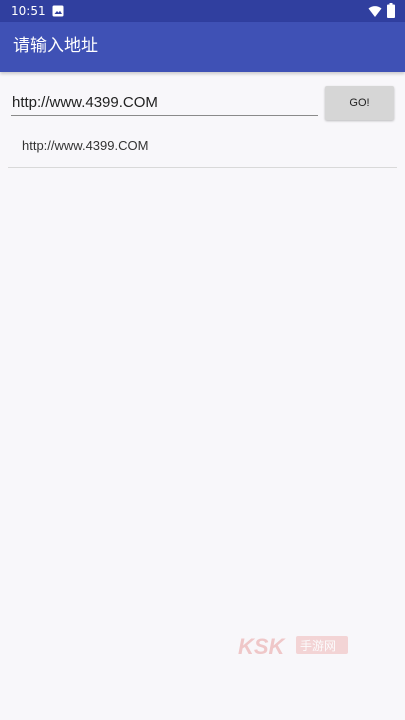 The width and height of the screenshot is (405, 720). What do you see at coordinates (391, 10) in the screenshot?
I see `battery-icon` at bounding box center [391, 10].